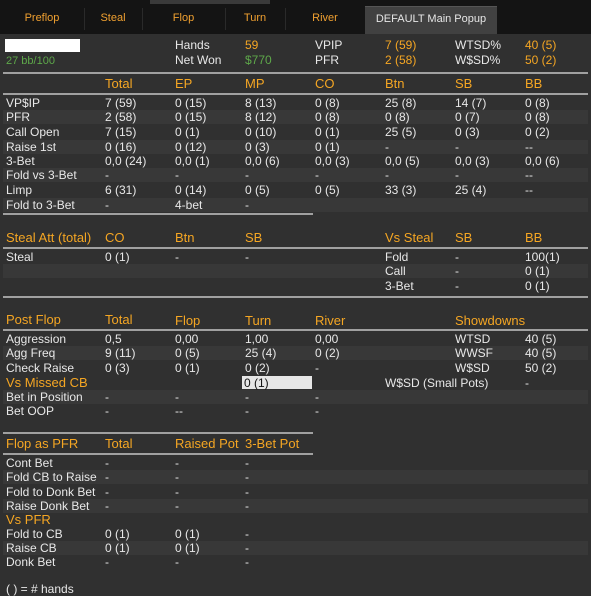 The width and height of the screenshot is (591, 596). I want to click on vs-pfr-cell: 0 (1), so click(187, 534).